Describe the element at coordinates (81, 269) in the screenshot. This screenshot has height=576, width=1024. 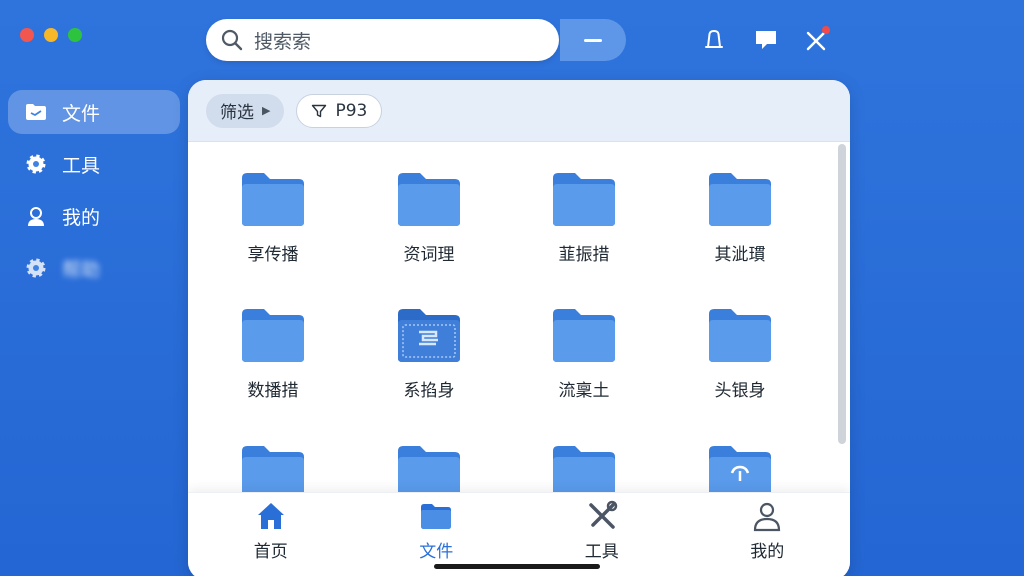
I see `sidebar-item-label: 帮助` at that location.